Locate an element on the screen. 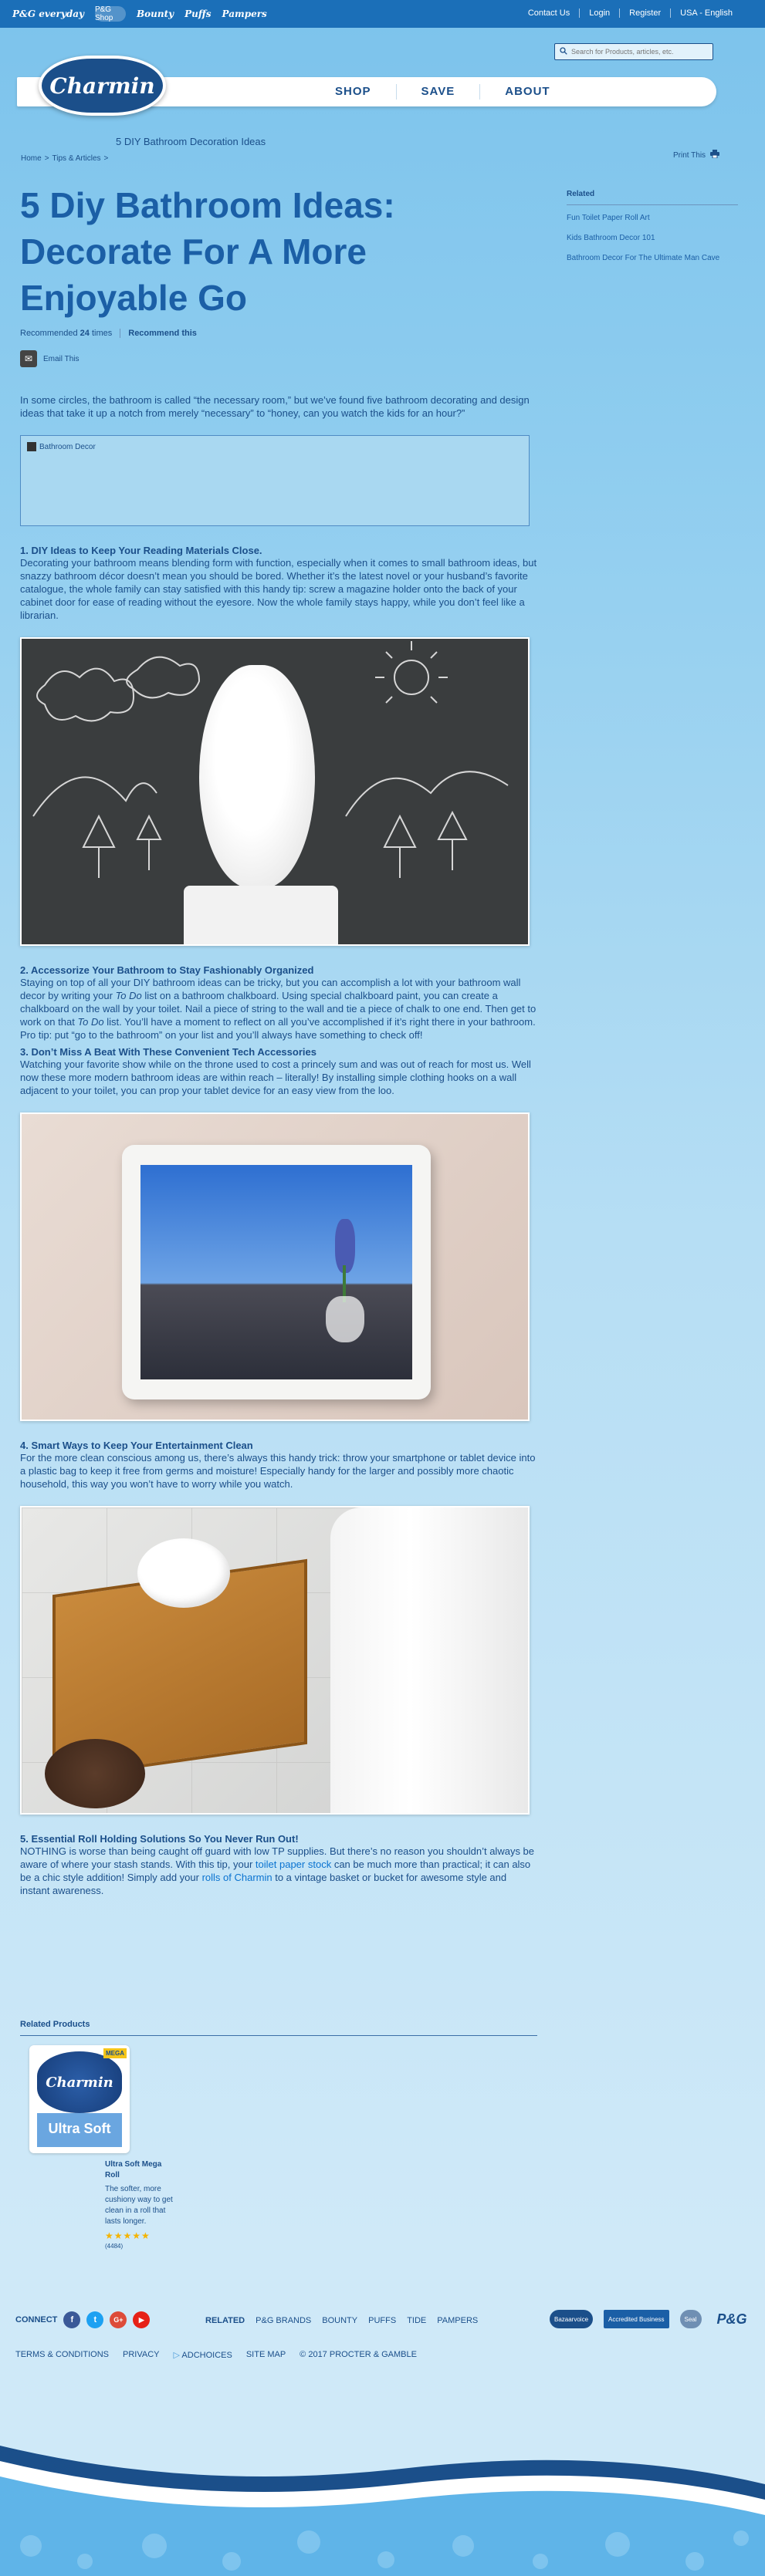 Image resolution: width=765 pixels, height=2576 pixels. twitter-icon: t is located at coordinates (95, 2319).